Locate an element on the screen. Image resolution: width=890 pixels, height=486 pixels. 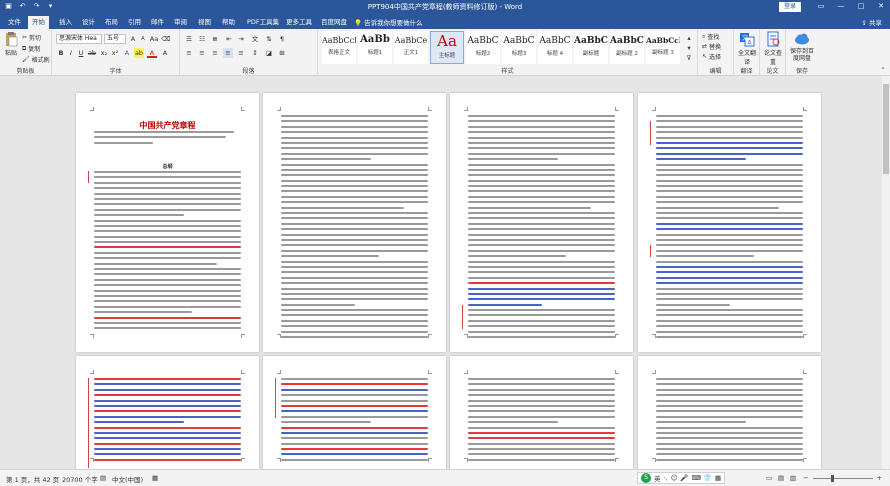
highlight-icon: ab is located at coordinates (139, 53).